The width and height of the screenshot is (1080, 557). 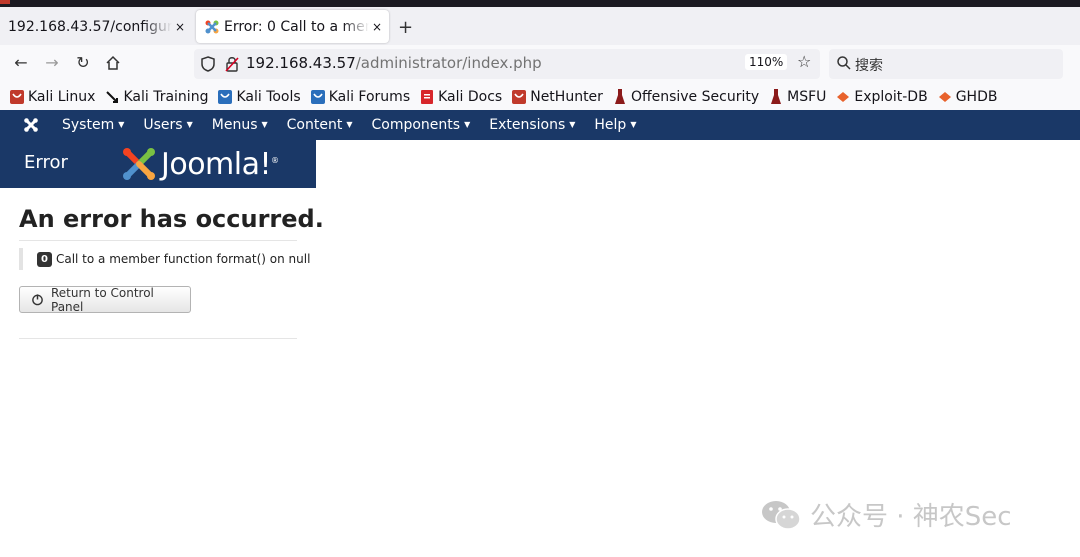 I want to click on kali-tools-icon, so click(x=225, y=97).